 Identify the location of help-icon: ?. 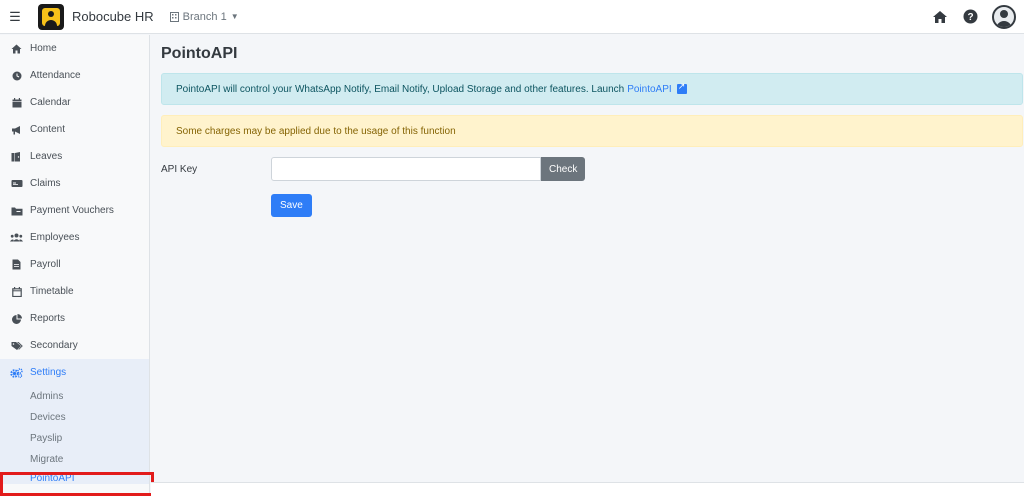
(970, 17).